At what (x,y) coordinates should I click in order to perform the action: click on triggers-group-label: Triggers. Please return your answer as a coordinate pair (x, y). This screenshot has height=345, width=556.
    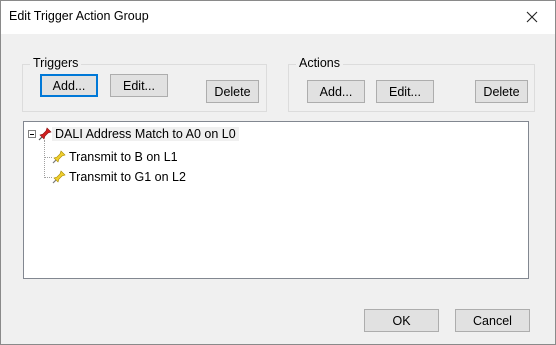
    Looking at the image, I should click on (56, 63).